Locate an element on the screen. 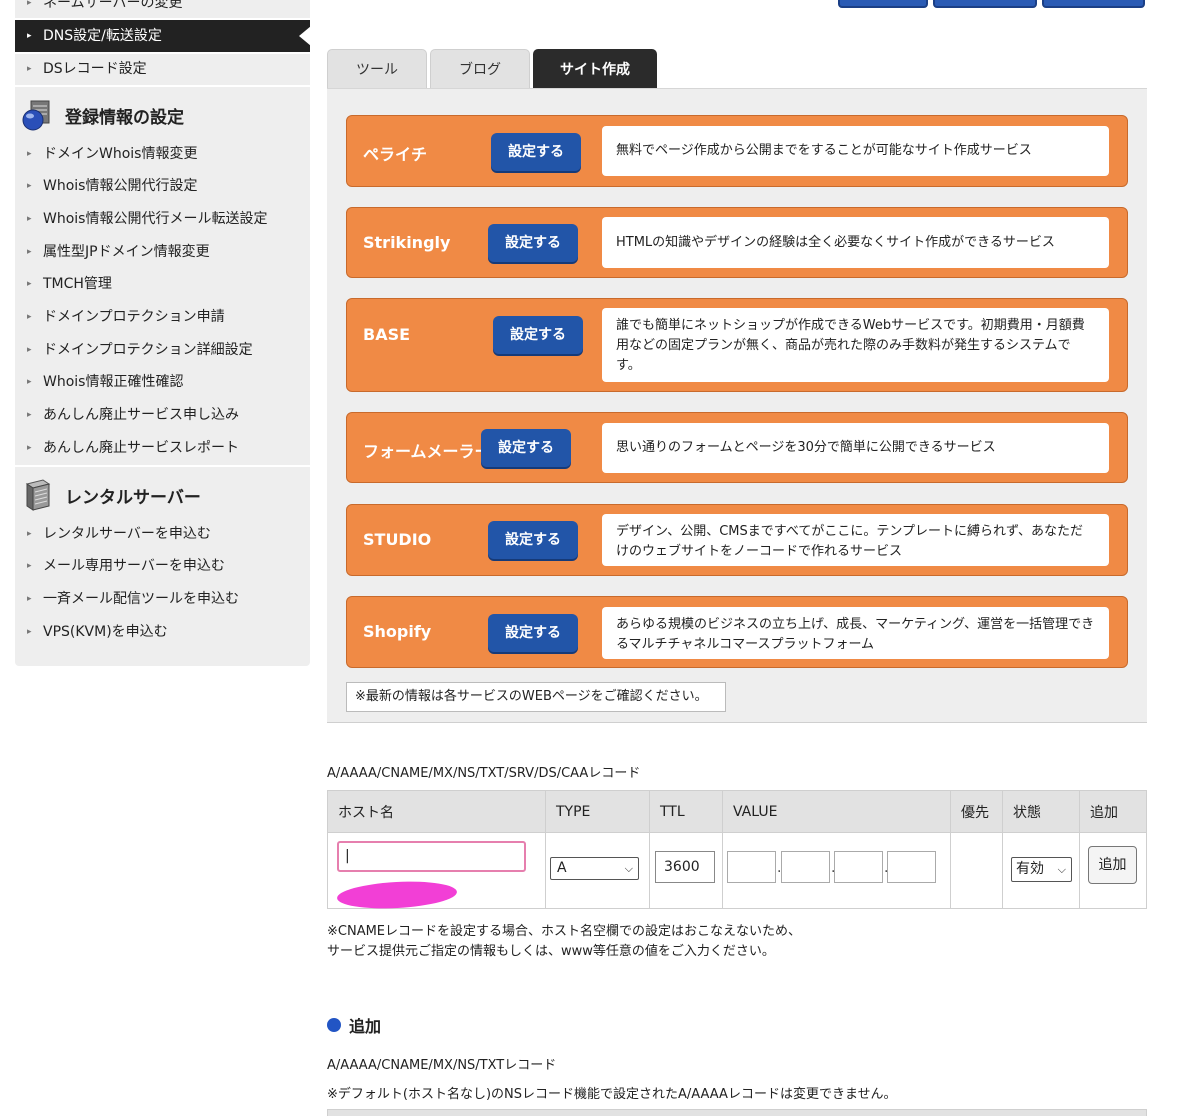 Image resolution: width=1200 pixels, height=1116 pixels. sidebar-item-rental-server: レンタルサーバーを申込む is located at coordinates (162, 534).